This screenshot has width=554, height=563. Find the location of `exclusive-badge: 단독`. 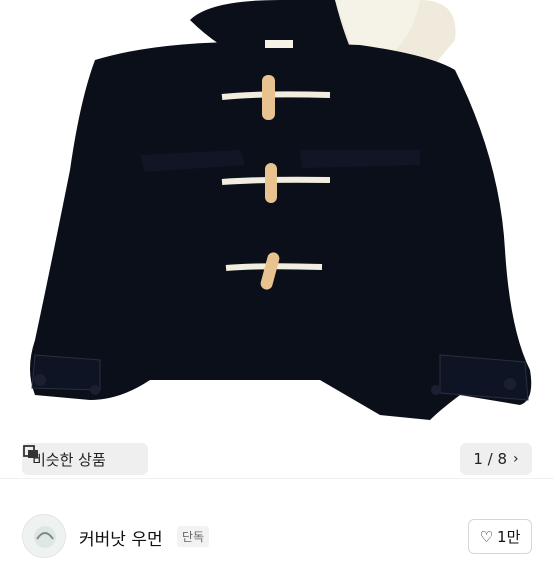

exclusive-badge: 단독 is located at coordinates (193, 536).